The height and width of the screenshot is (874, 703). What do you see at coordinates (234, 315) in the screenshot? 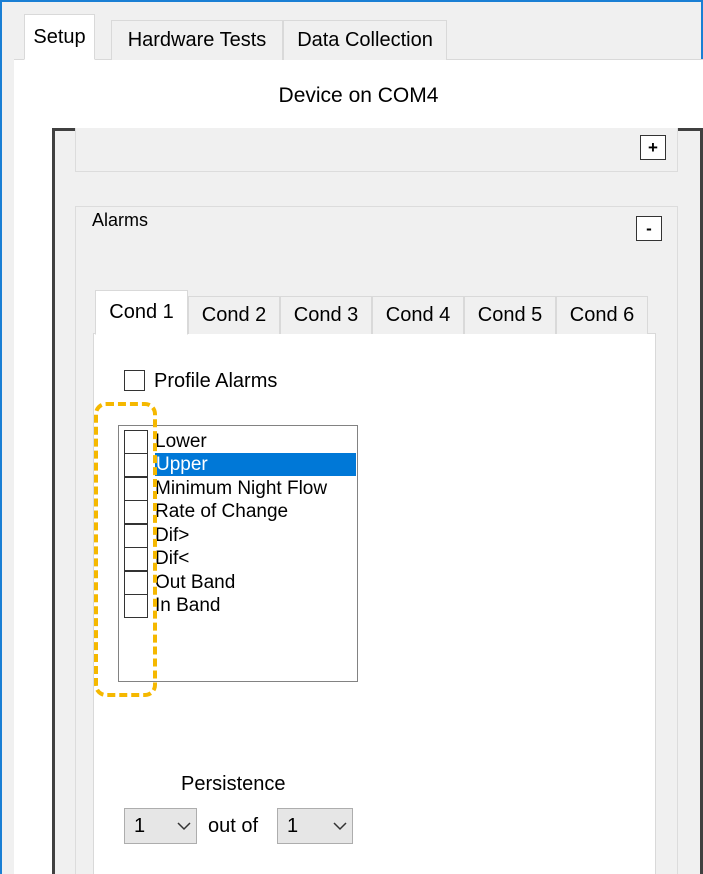
I see `tab-cond-2: Cond 2` at bounding box center [234, 315].